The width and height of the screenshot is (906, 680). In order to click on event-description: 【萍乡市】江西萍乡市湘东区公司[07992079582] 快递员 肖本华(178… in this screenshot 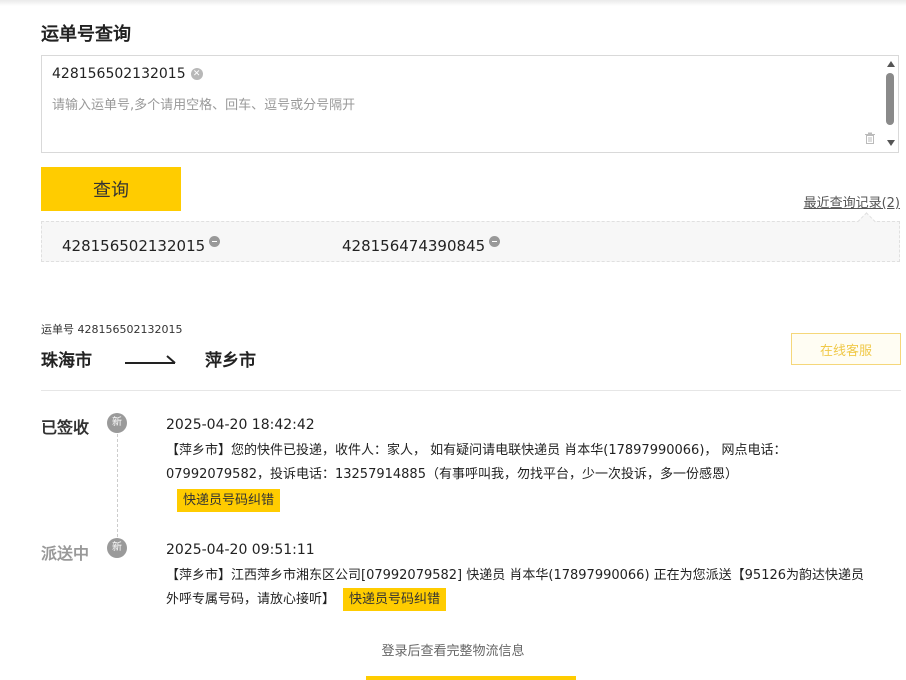, I will do `click(516, 588)`.